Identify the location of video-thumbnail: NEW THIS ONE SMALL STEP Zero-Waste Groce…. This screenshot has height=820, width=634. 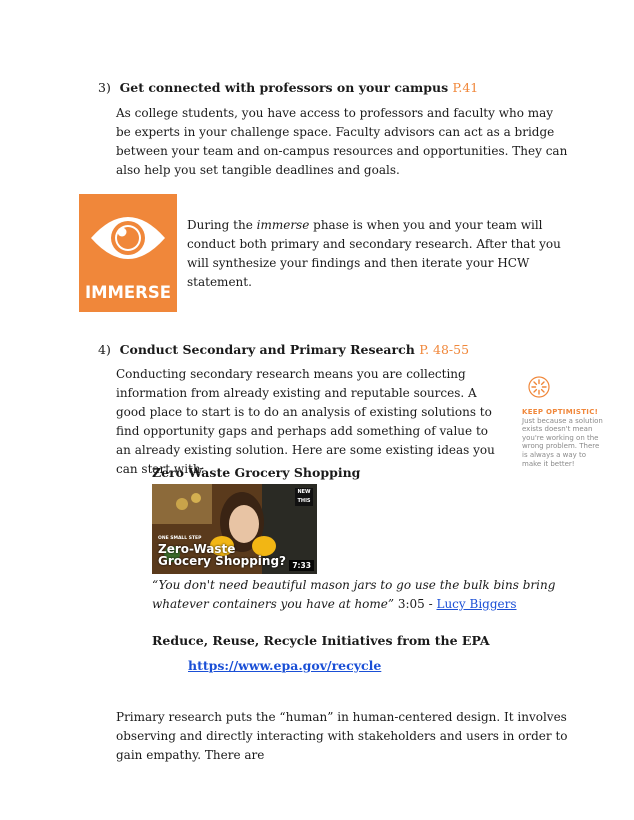
(234, 529).